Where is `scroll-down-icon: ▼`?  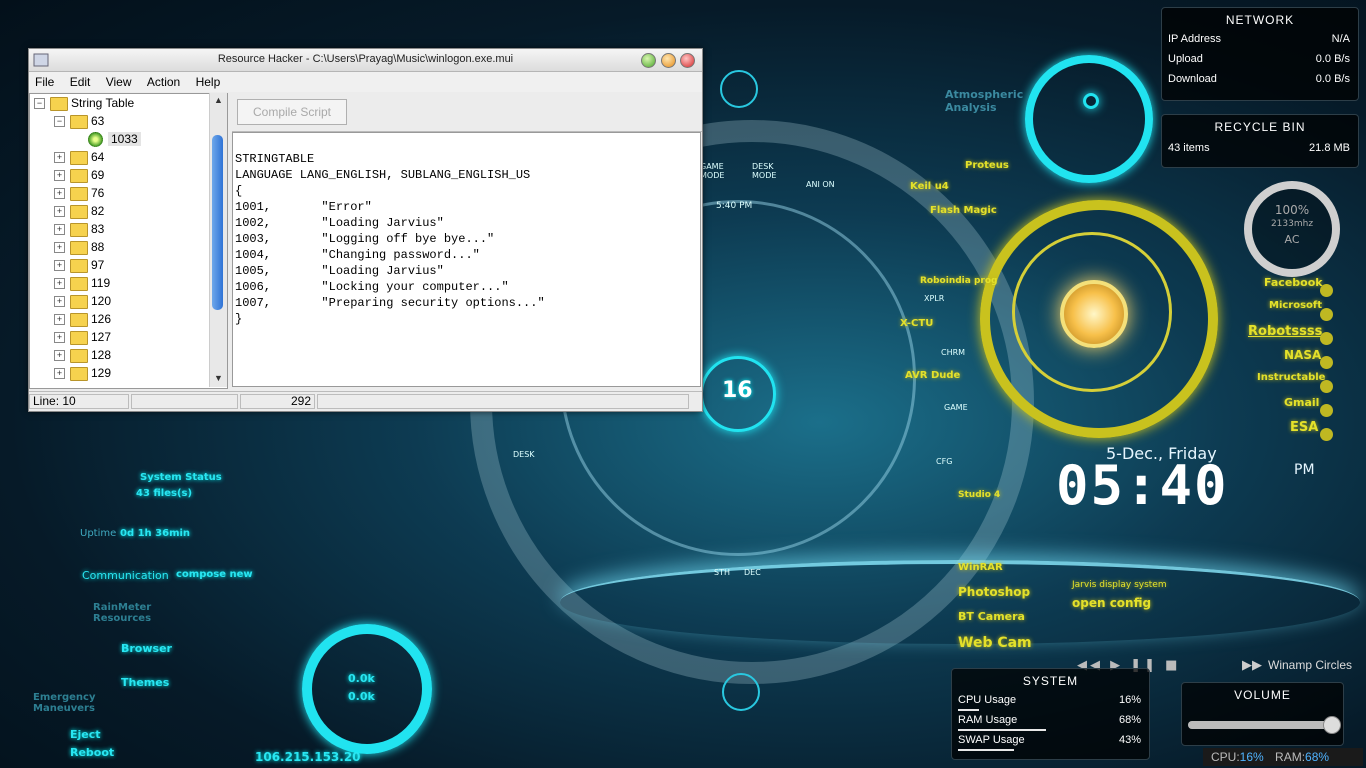
scroll-down-icon: ▼ is located at coordinates (218, 378).